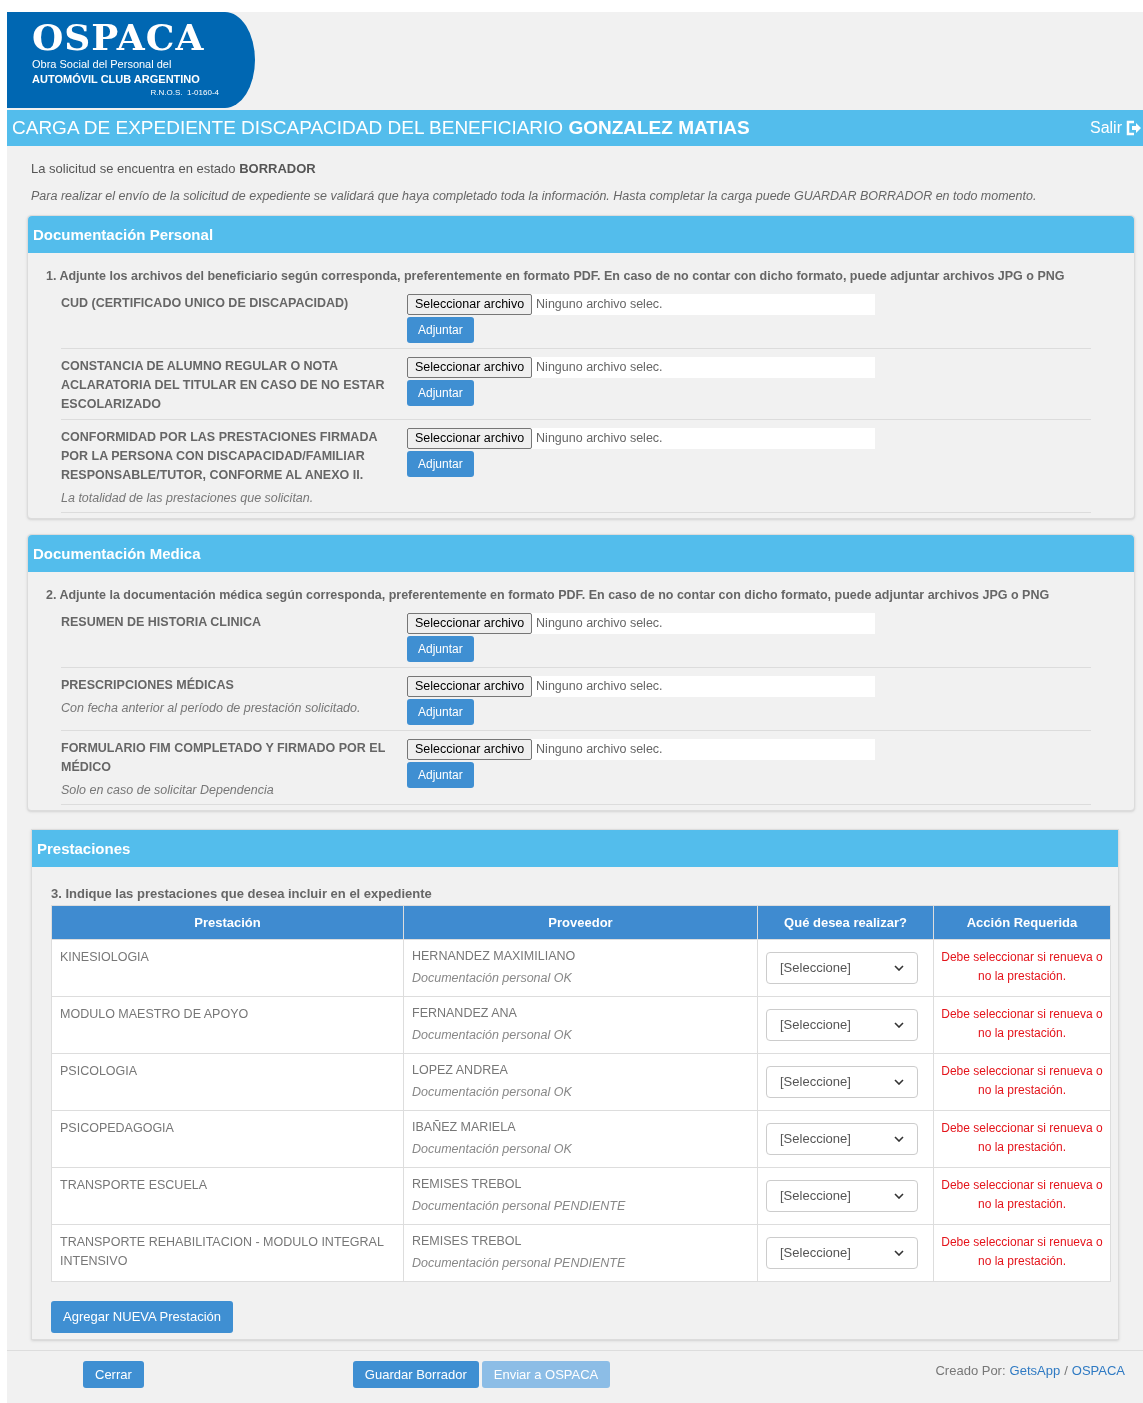 Image resolution: width=1143 pixels, height=1403 pixels. What do you see at coordinates (1035, 1370) in the screenshot?
I see `credit-link: GetsApp` at bounding box center [1035, 1370].